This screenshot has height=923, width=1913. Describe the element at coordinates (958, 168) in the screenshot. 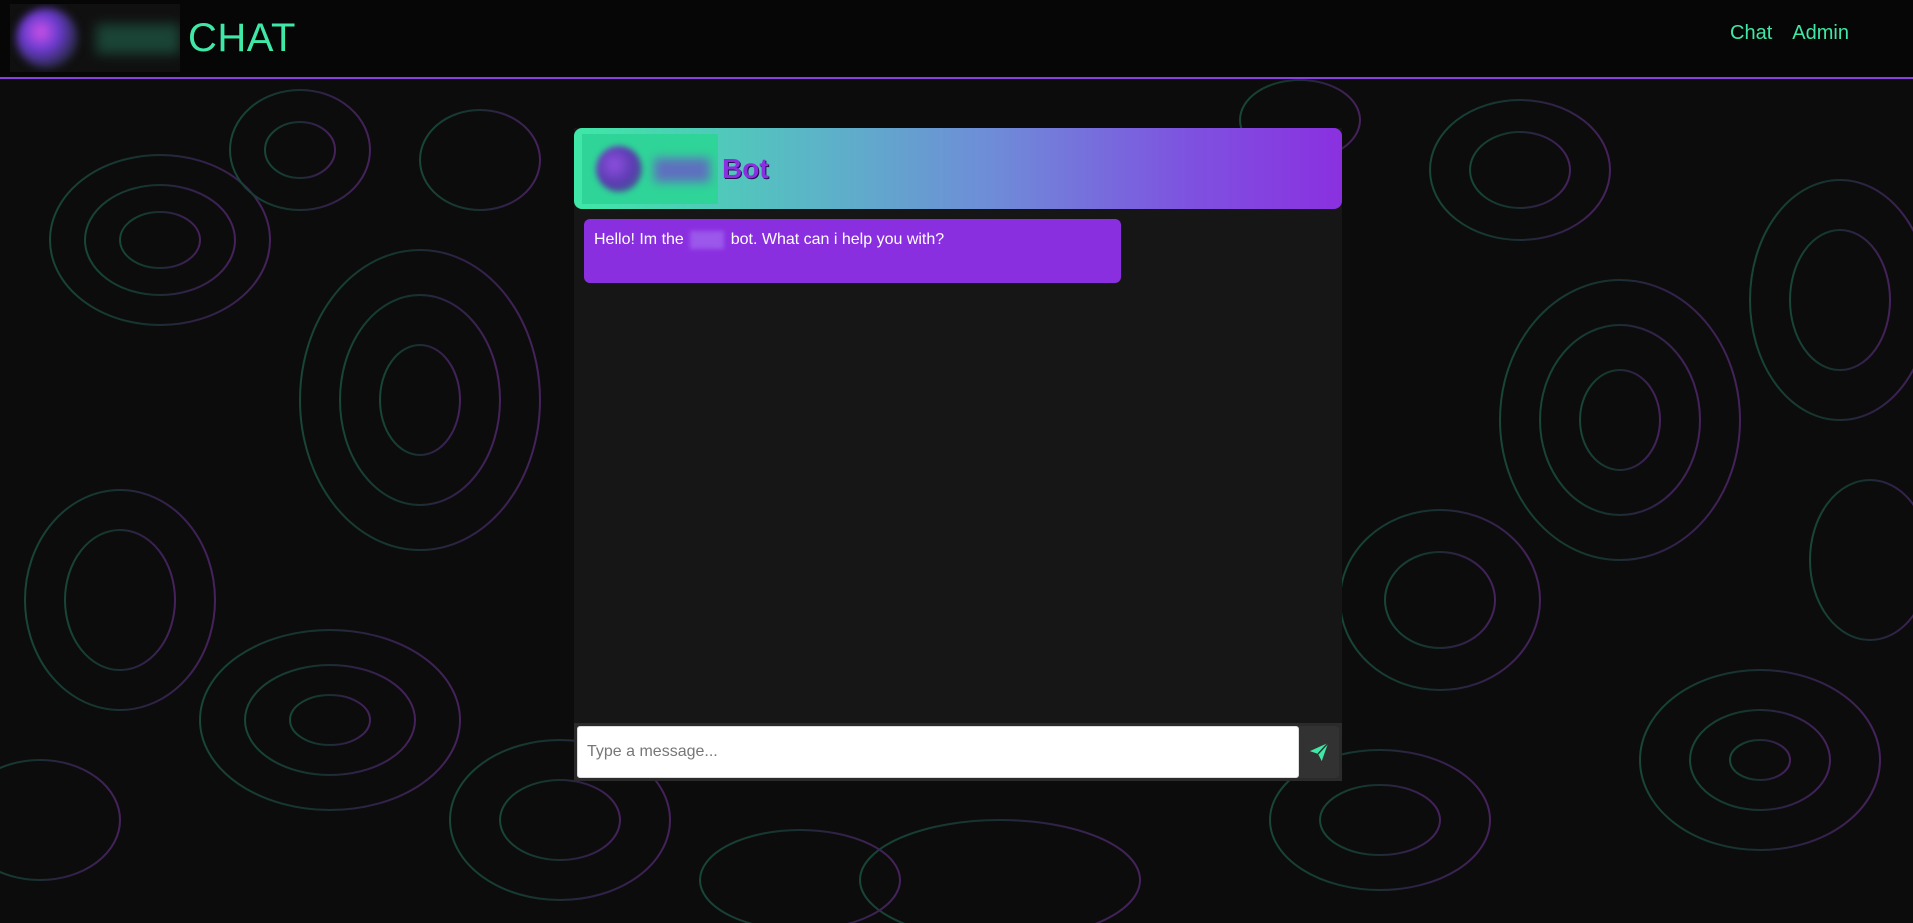

I see `chat-header: Bot` at that location.